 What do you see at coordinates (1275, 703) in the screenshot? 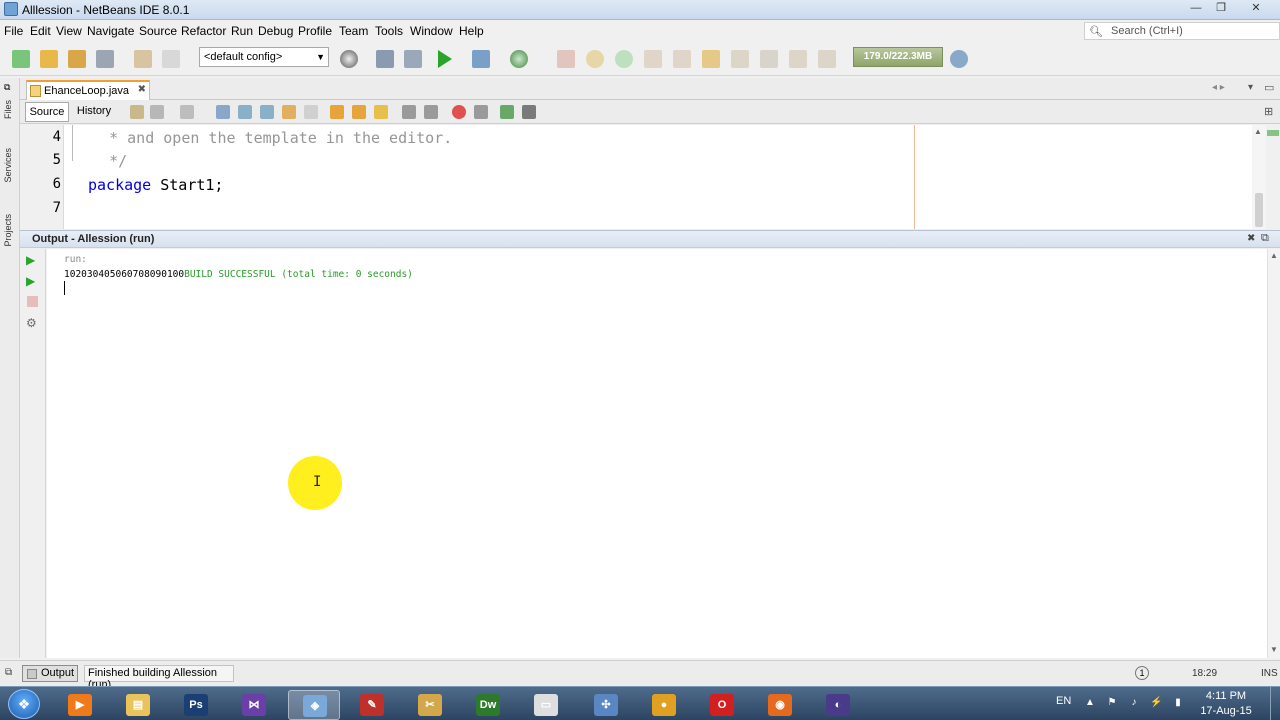
I see `show-desktop-button` at bounding box center [1275, 703].